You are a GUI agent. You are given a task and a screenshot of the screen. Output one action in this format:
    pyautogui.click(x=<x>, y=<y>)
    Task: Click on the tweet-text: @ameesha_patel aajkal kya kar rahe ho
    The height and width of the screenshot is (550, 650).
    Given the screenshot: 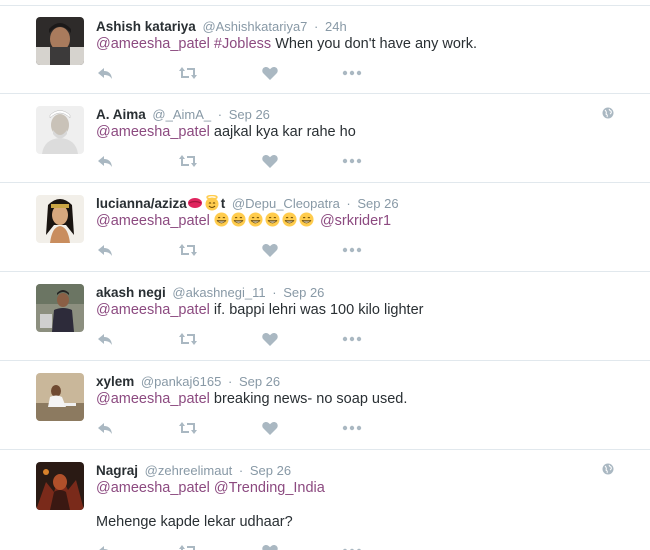 What is the action you would take?
    pyautogui.click(x=226, y=132)
    